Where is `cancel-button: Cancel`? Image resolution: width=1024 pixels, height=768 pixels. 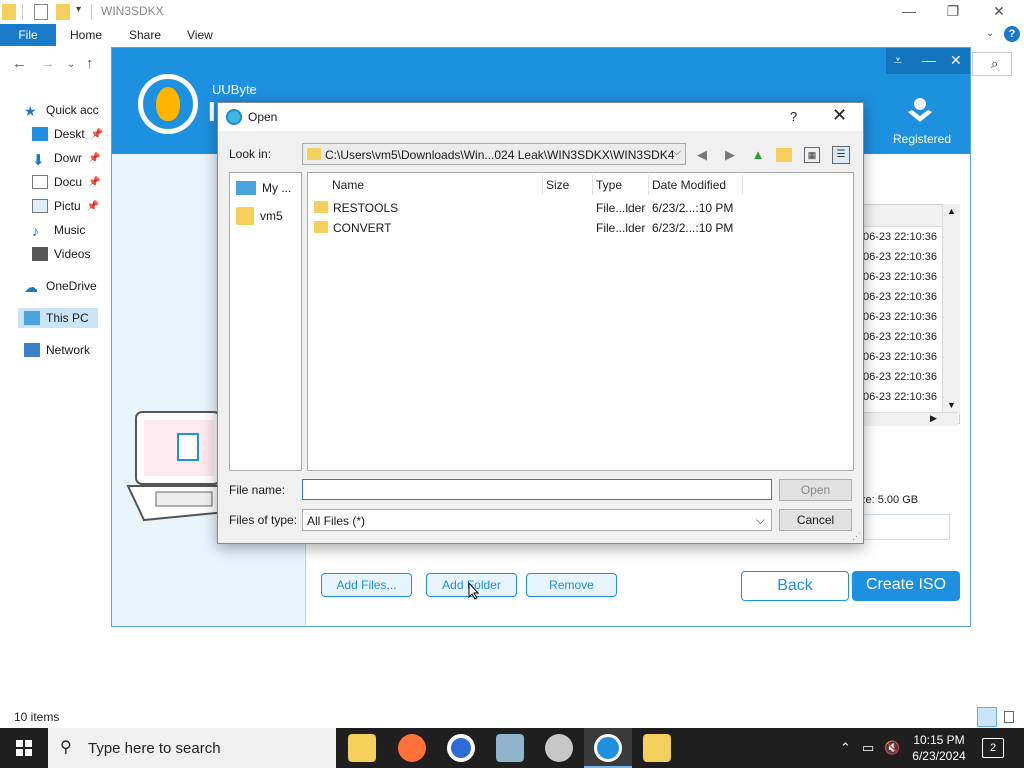
cancel-button: Cancel is located at coordinates (815, 520).